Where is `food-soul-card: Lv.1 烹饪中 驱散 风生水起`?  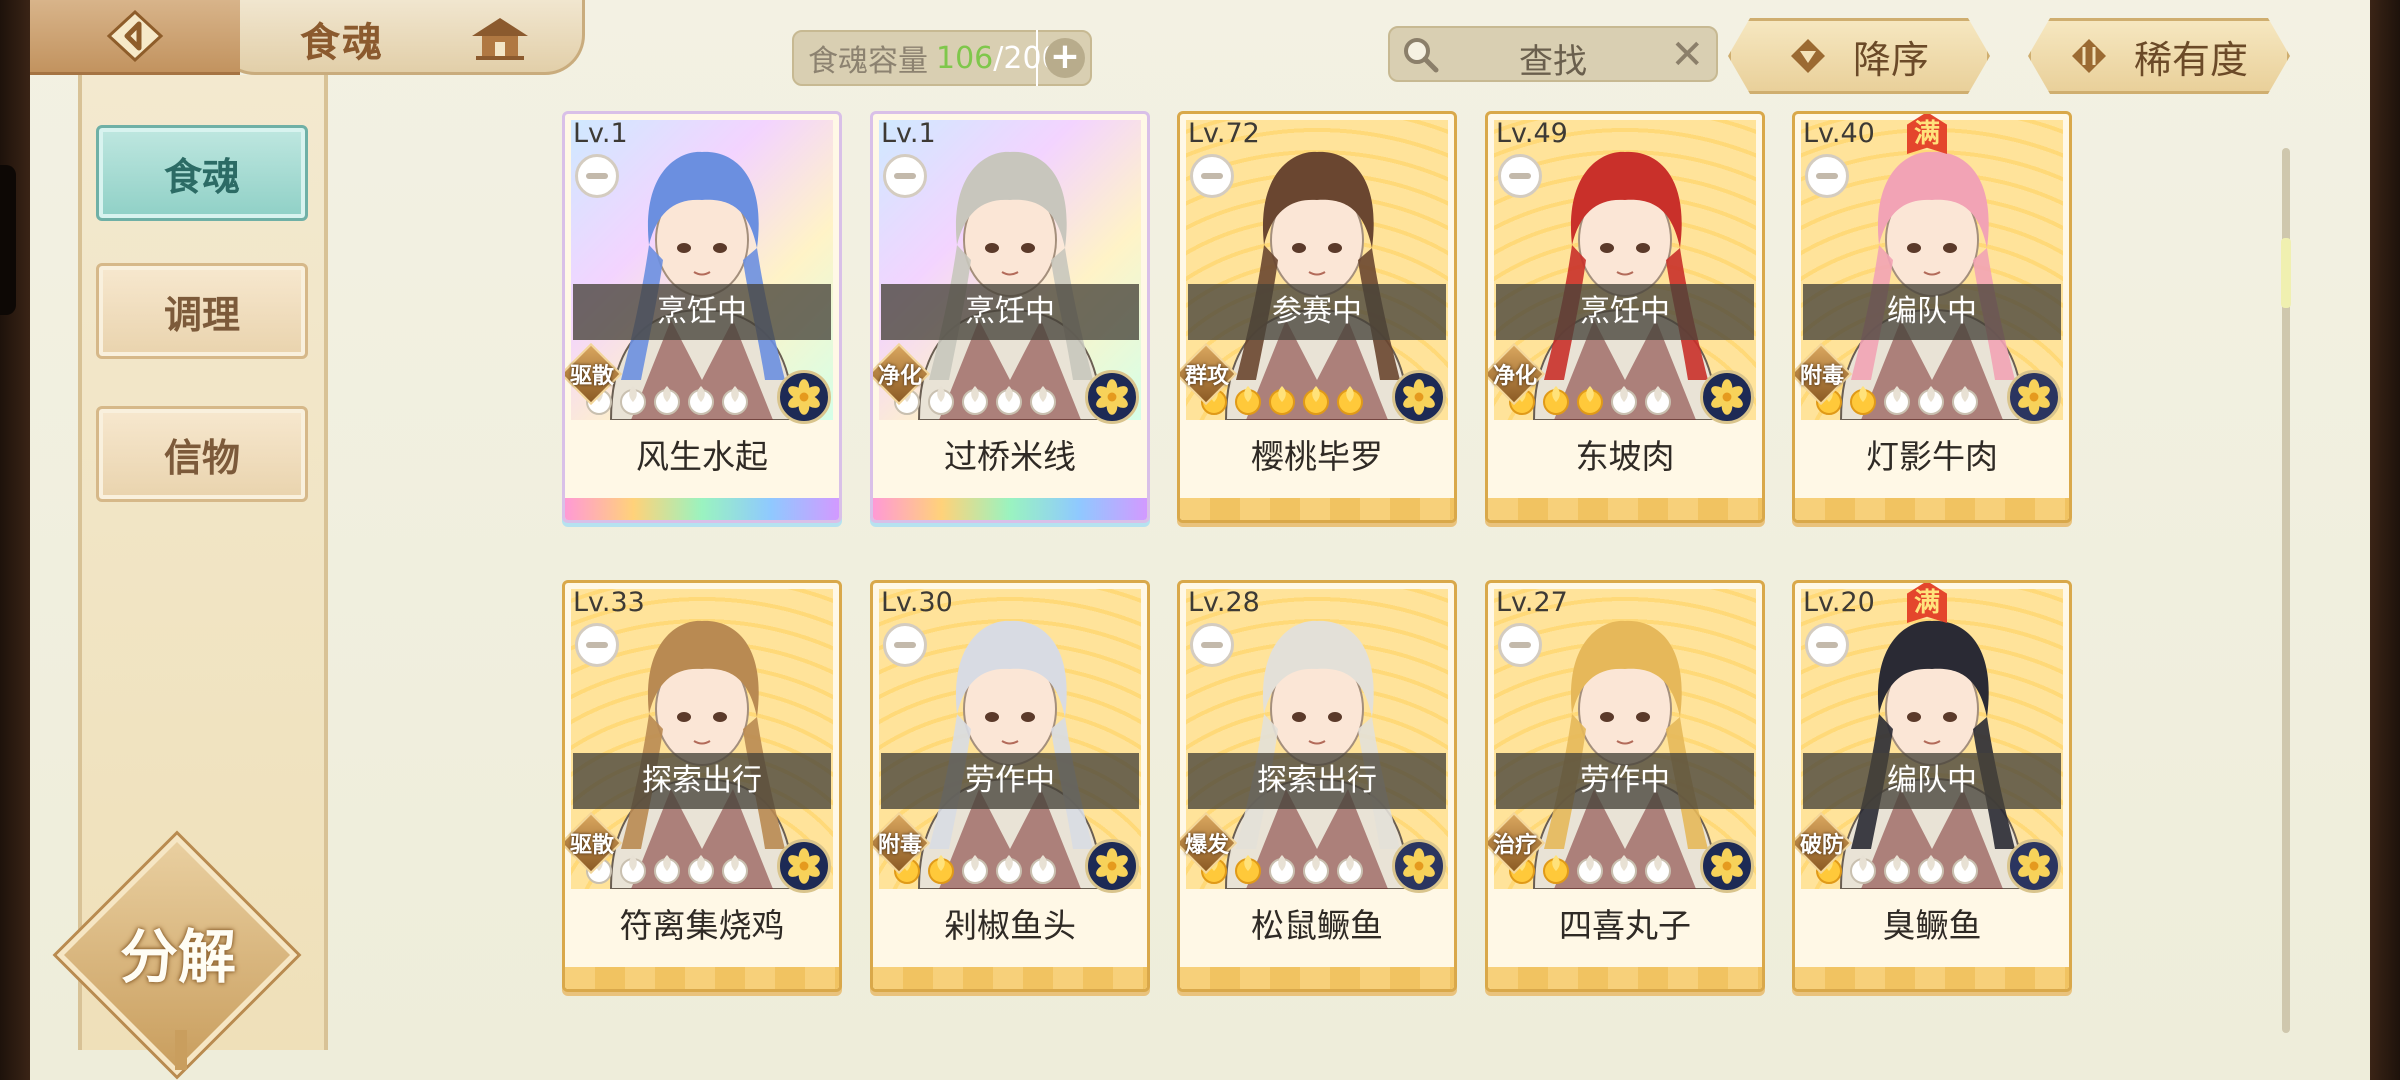
food-soul-card: Lv.1 烹饪中 驱散 风生水起 is located at coordinates (702, 317).